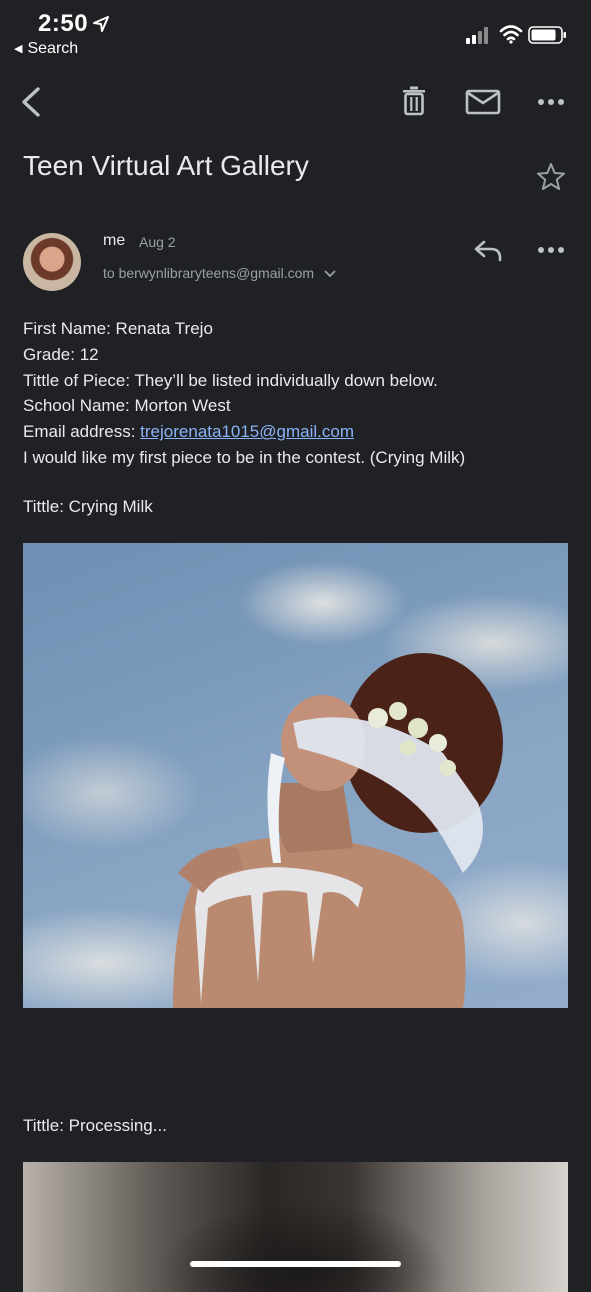 This screenshot has width=591, height=1292. I want to click on reply-icon, so click(488, 251).